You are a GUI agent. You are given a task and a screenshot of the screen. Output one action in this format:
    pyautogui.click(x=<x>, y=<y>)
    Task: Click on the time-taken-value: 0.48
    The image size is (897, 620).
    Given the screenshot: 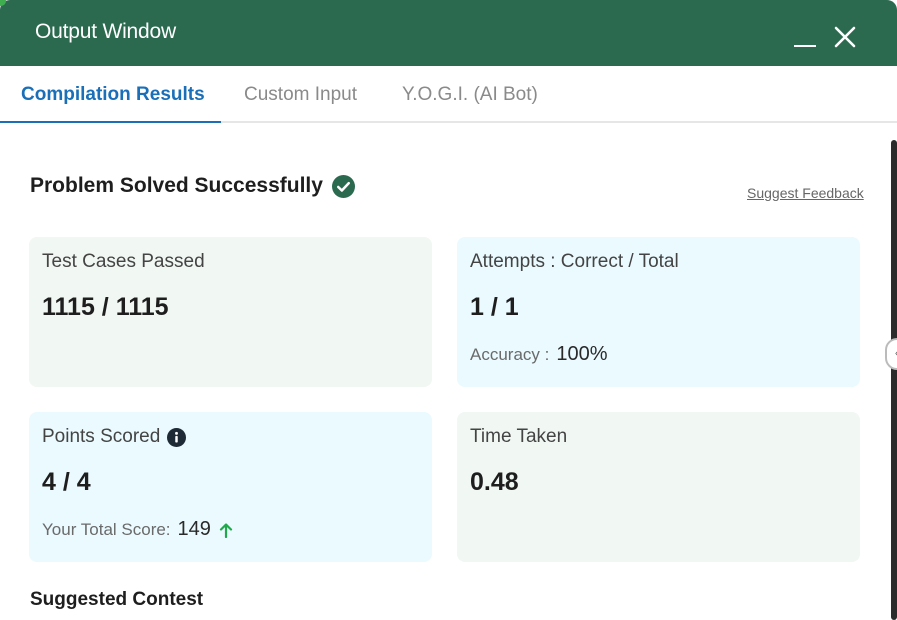 What is the action you would take?
    pyautogui.click(x=494, y=482)
    